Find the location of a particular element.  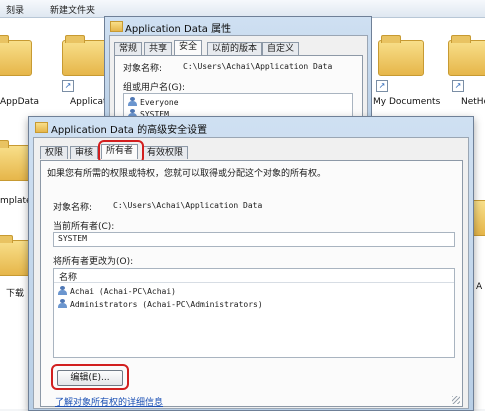

burn-button: 刻录 is located at coordinates (15, 9).